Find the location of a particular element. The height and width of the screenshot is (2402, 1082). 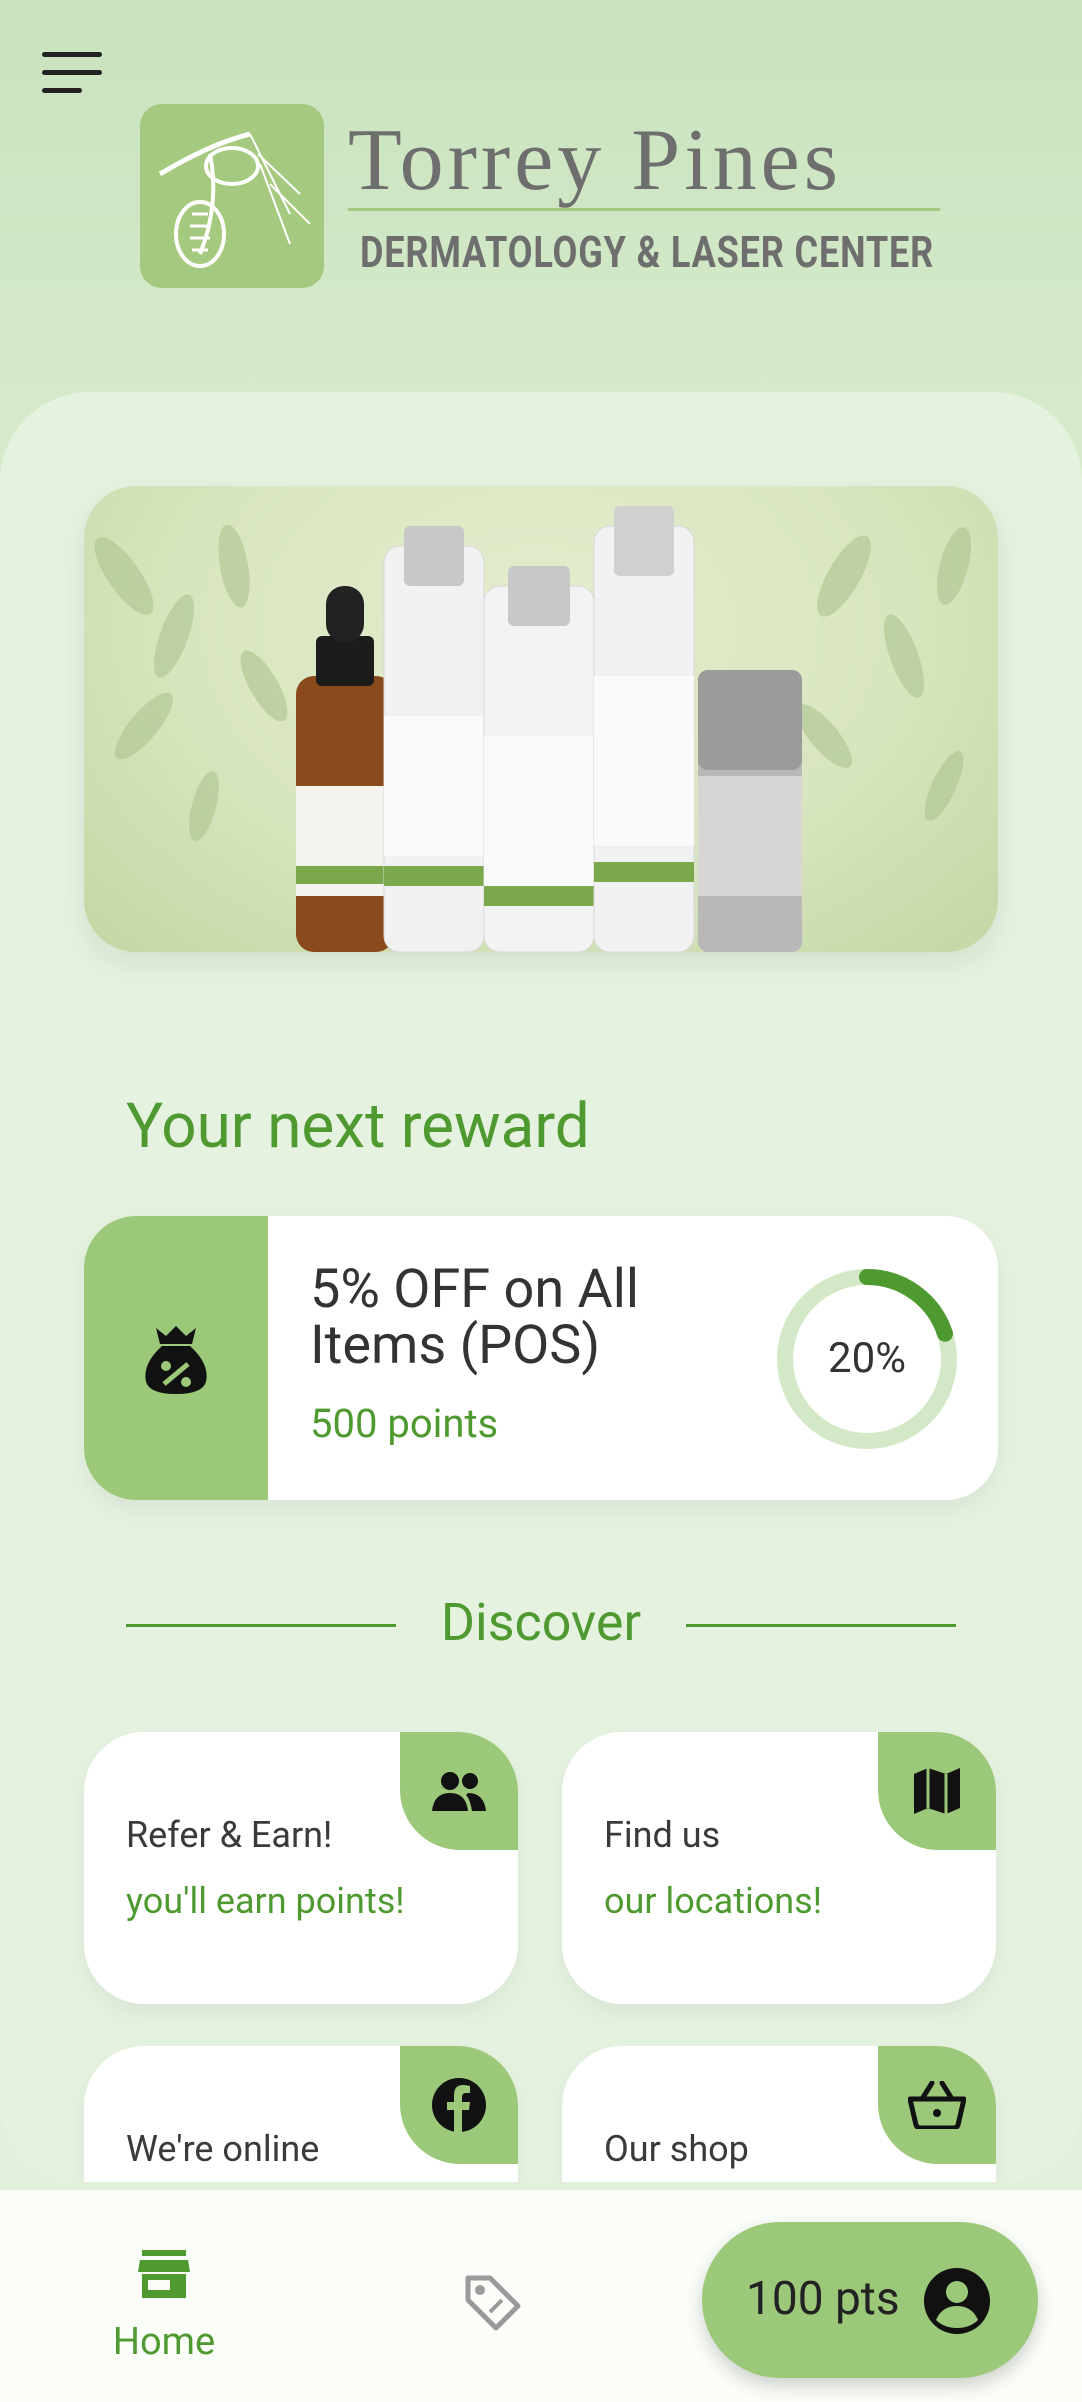

tile-title: Refer & Earn! is located at coordinates (229, 1835).